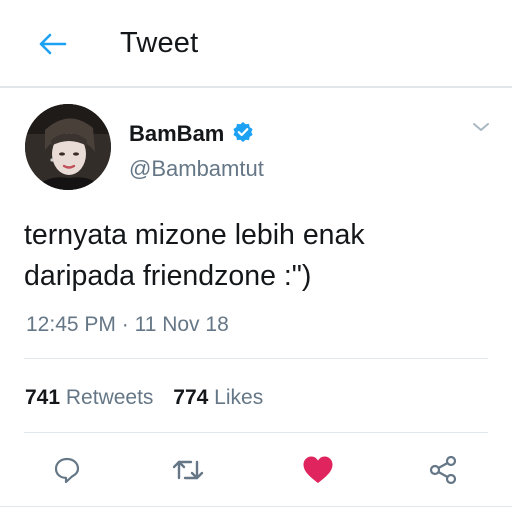 This screenshot has width=512, height=512. What do you see at coordinates (191, 397) in the screenshot?
I see `likes-count: 774` at bounding box center [191, 397].